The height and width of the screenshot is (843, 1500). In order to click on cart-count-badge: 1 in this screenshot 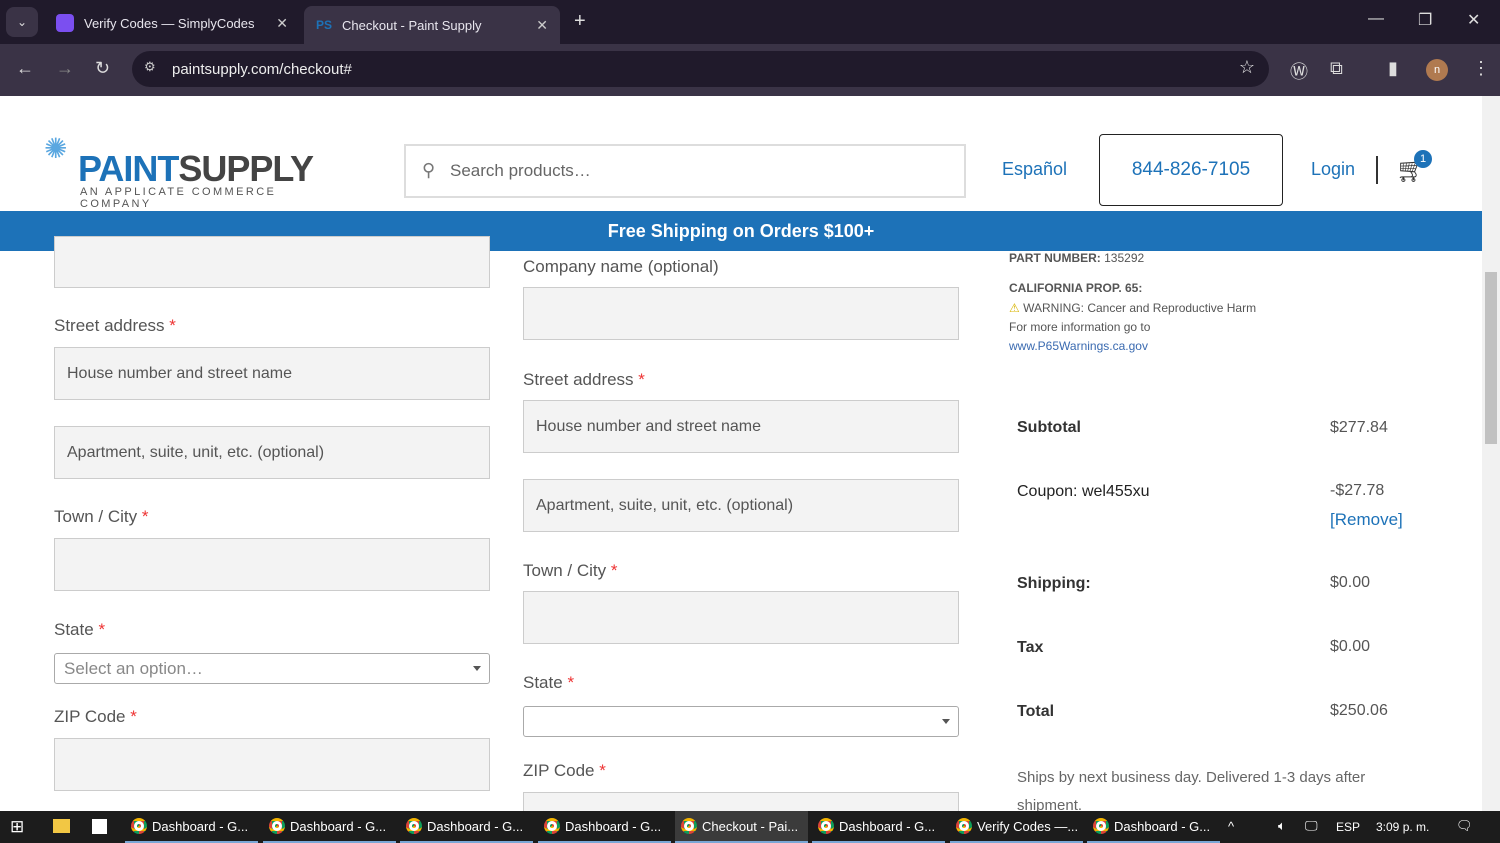, I will do `click(1423, 159)`.